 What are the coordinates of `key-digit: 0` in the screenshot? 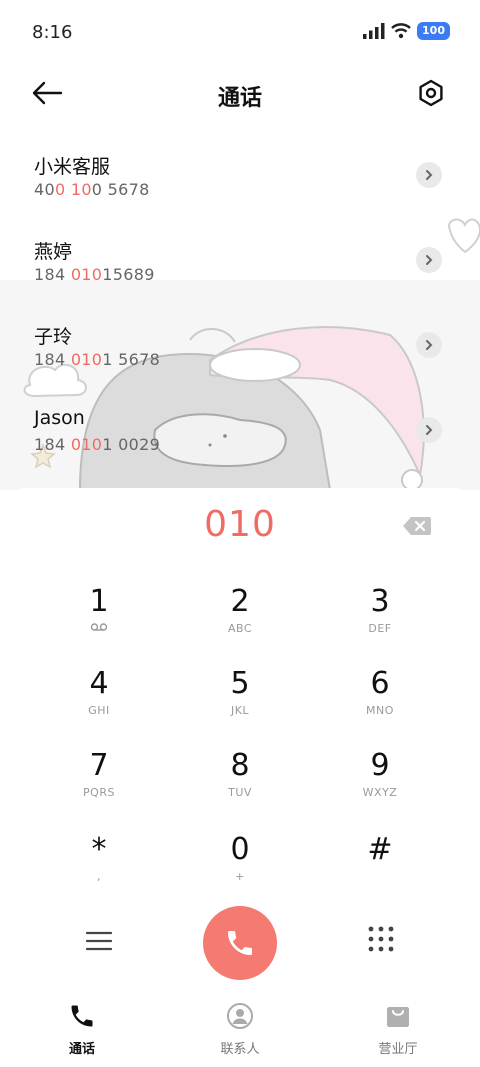 It's located at (240, 849).